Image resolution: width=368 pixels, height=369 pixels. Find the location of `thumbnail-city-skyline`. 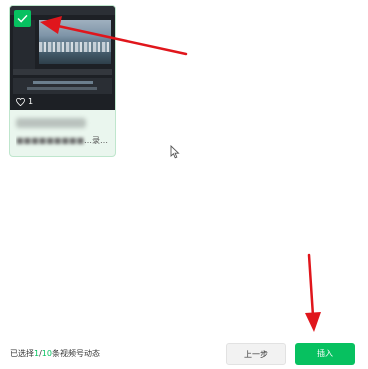

thumbnail-city-skyline is located at coordinates (75, 47).